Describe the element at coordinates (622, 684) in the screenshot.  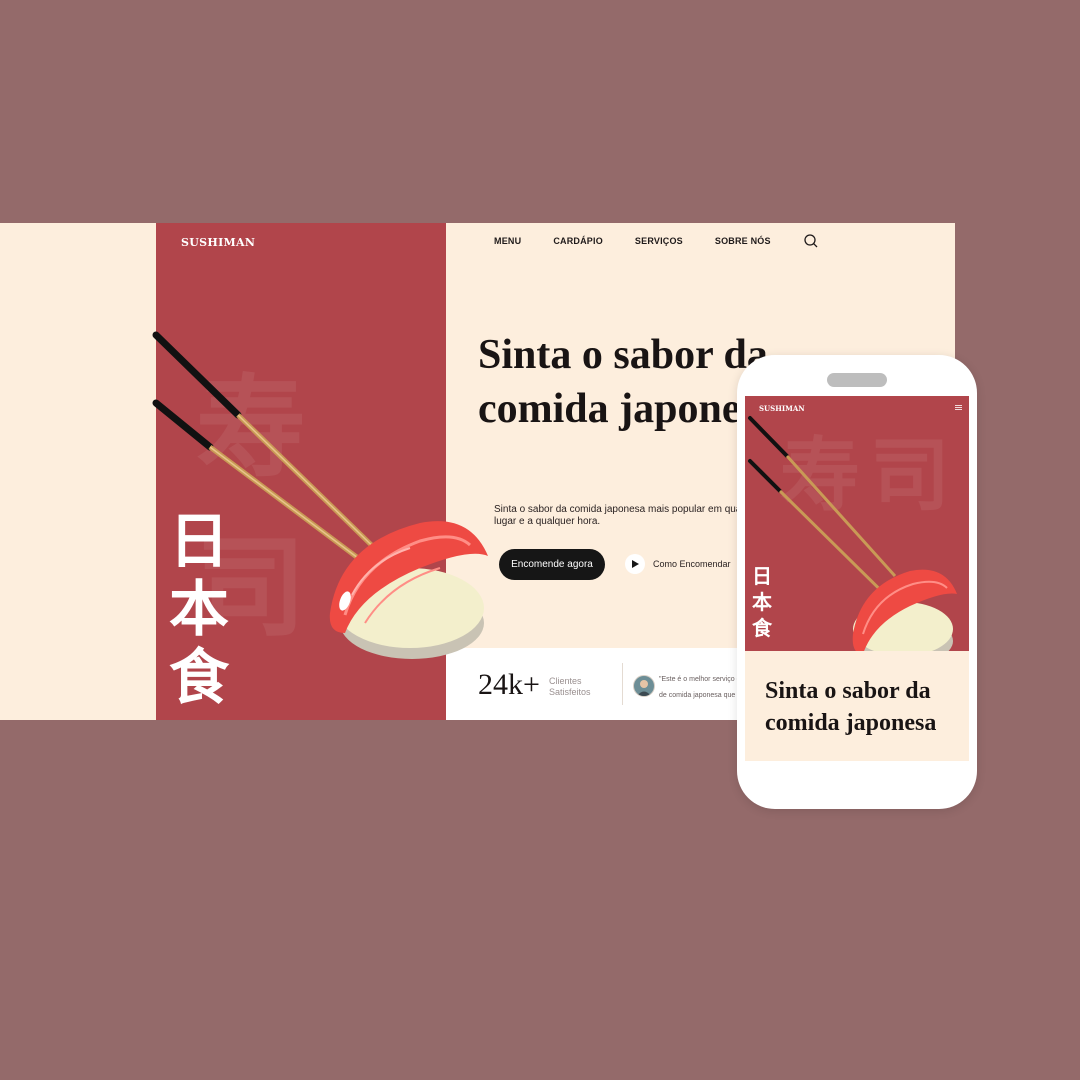
I see `divider` at that location.